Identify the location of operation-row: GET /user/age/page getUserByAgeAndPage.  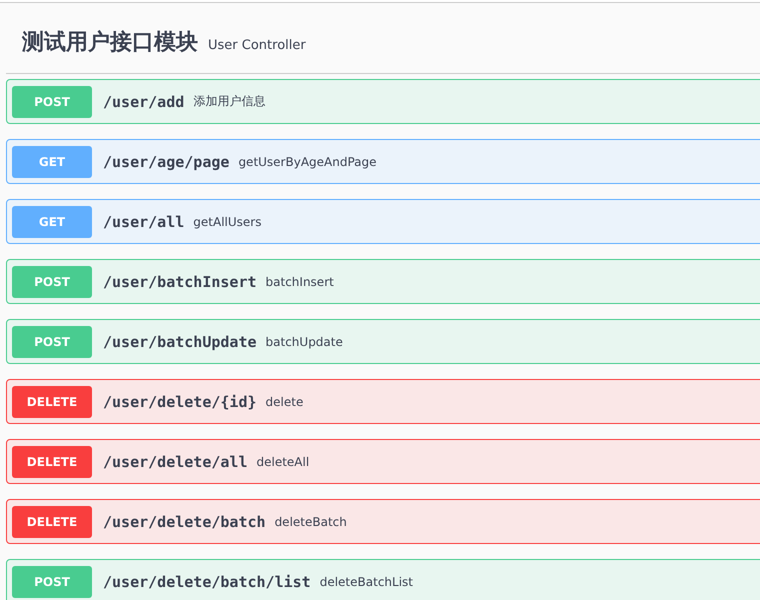
(383, 161).